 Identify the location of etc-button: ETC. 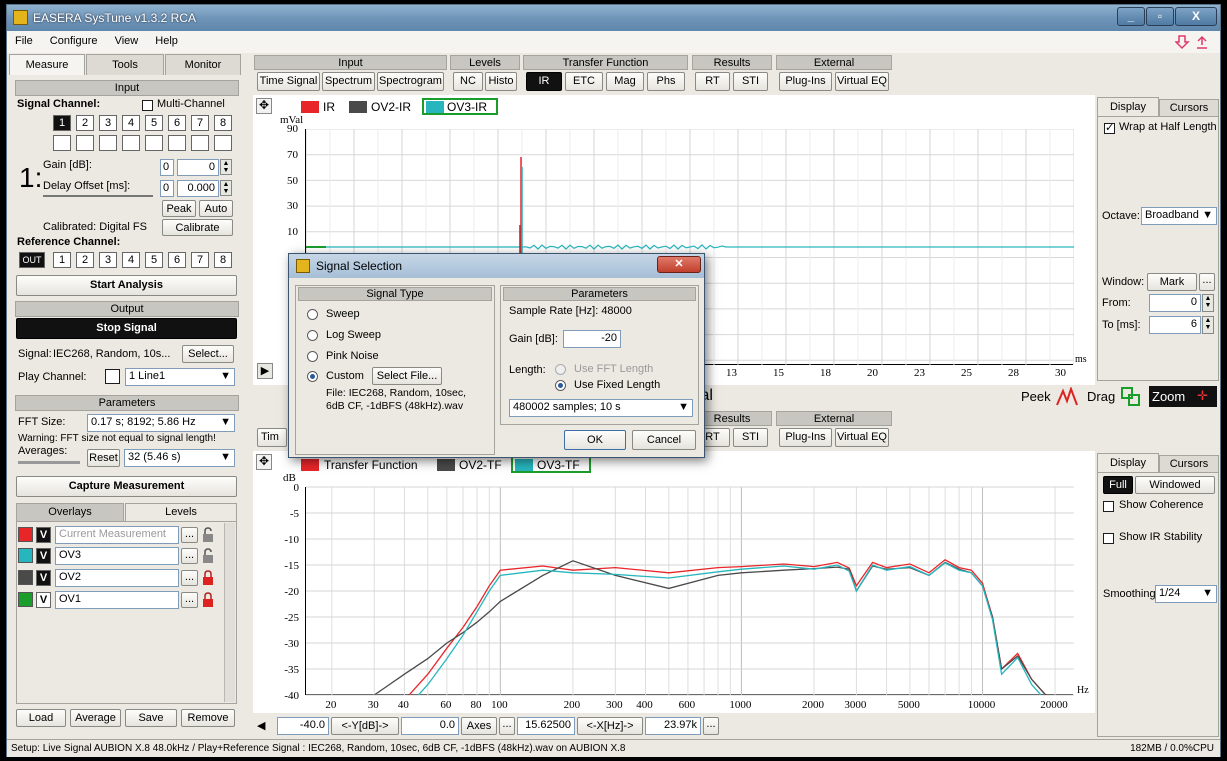
(584, 81).